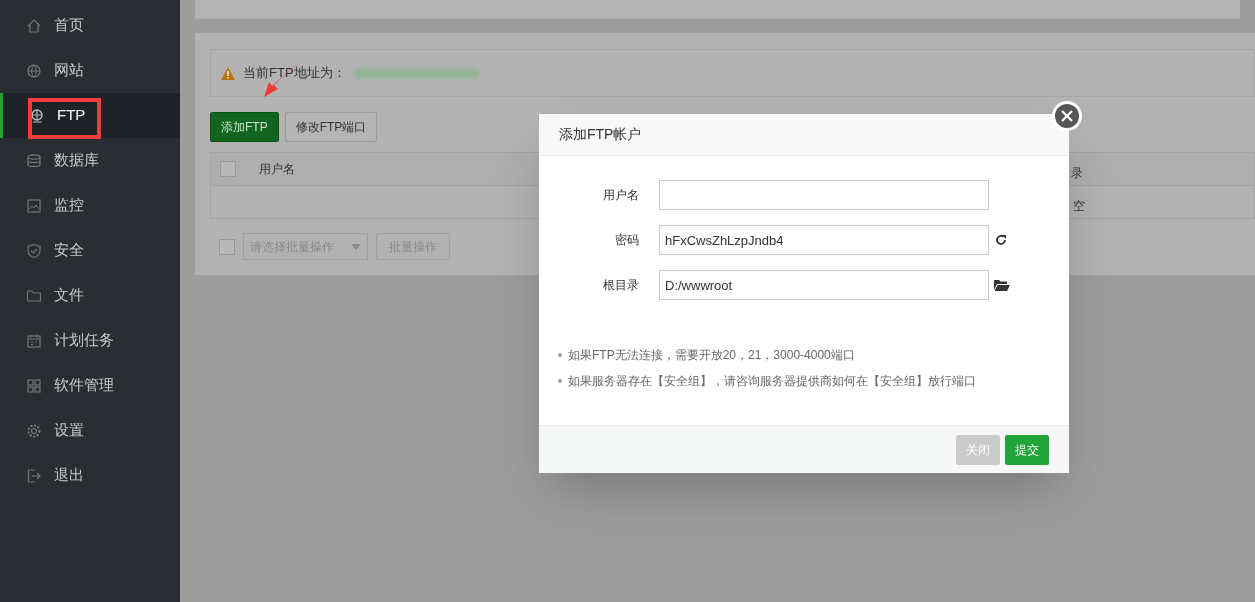 This screenshot has height=602, width=1255. What do you see at coordinates (620, 195) in the screenshot?
I see `field-label: 用户名` at bounding box center [620, 195].